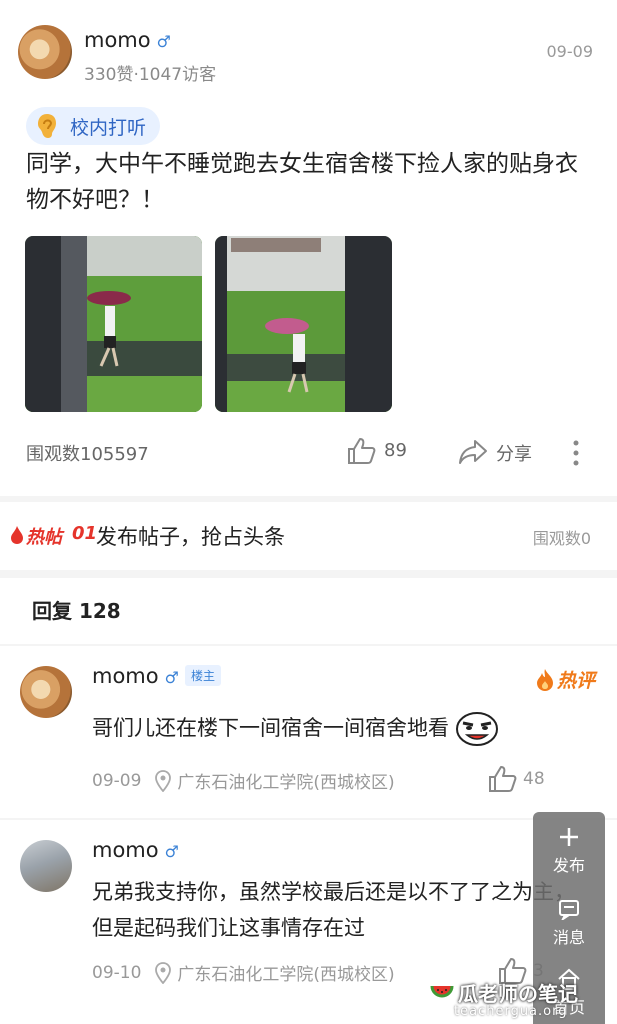  What do you see at coordinates (150, 75) in the screenshot?
I see `author-stats: 330赞·1047访客` at bounding box center [150, 75].